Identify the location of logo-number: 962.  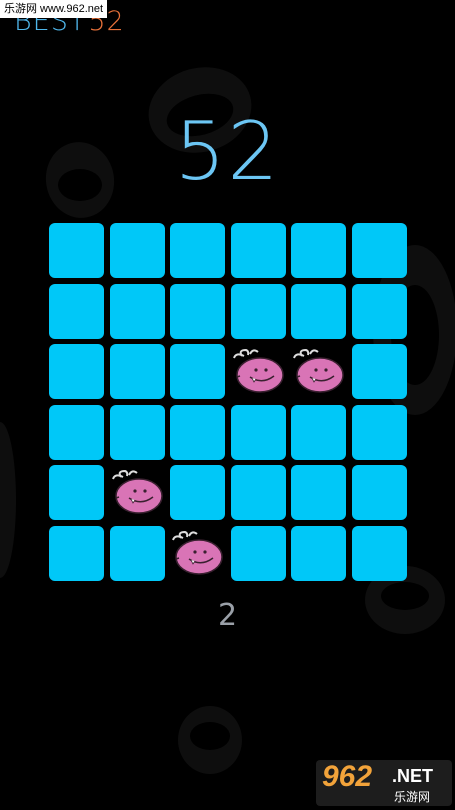
(347, 776).